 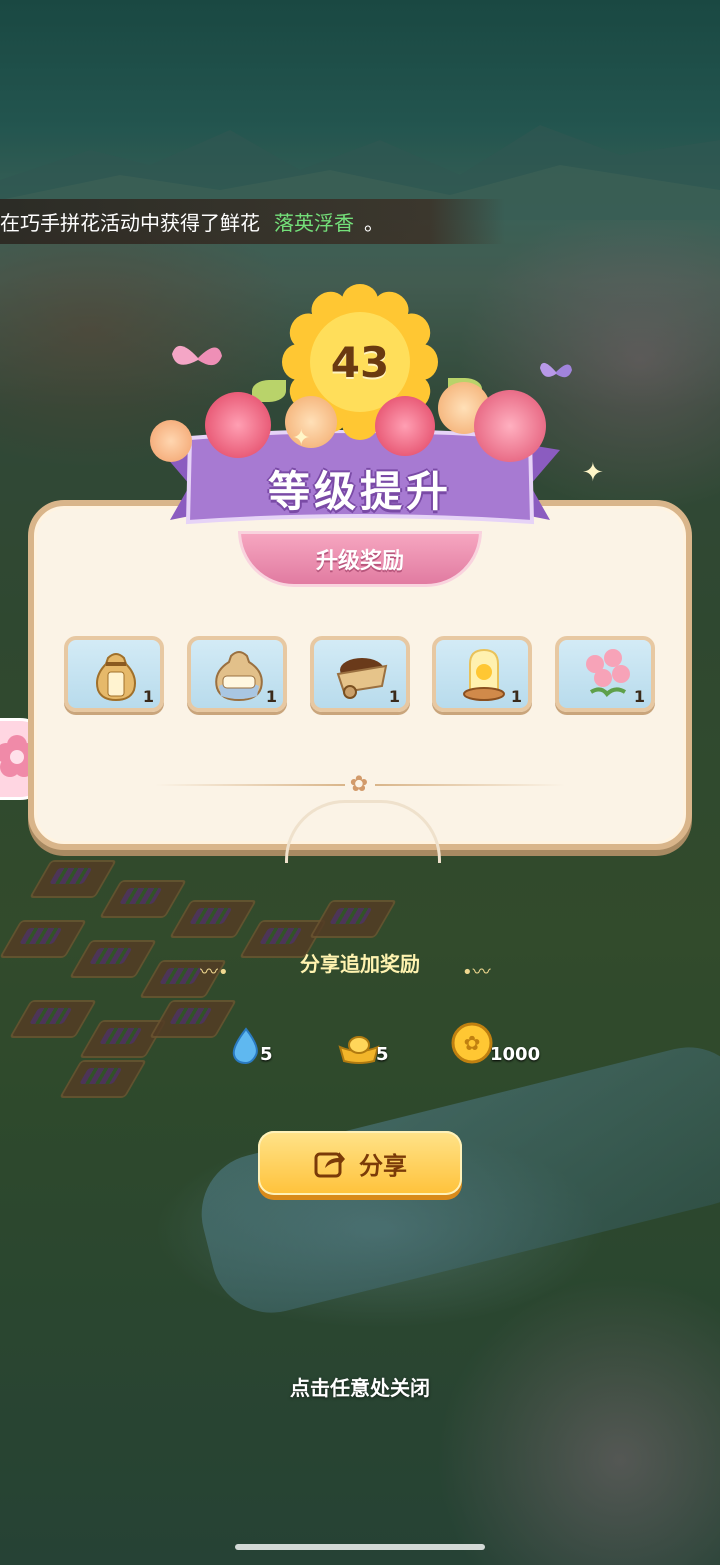 I want to click on notification-banner: 在巧手拼花活动中获得了鲜花 落英浮香 。, so click(x=252, y=221).